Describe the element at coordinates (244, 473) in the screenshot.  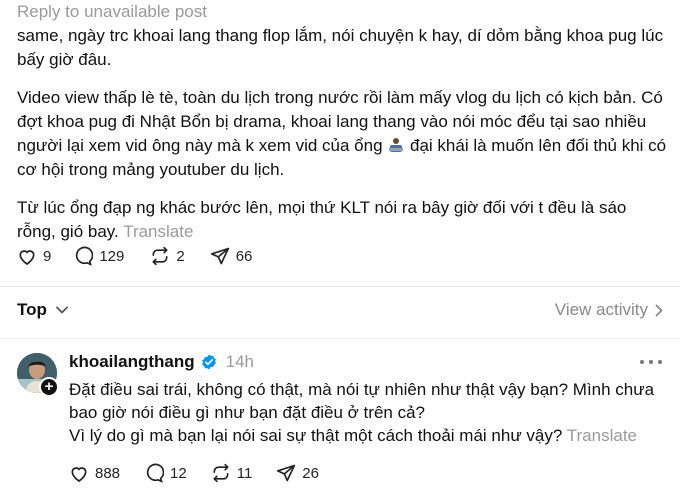
I see `reply-repost-count: 11` at that location.